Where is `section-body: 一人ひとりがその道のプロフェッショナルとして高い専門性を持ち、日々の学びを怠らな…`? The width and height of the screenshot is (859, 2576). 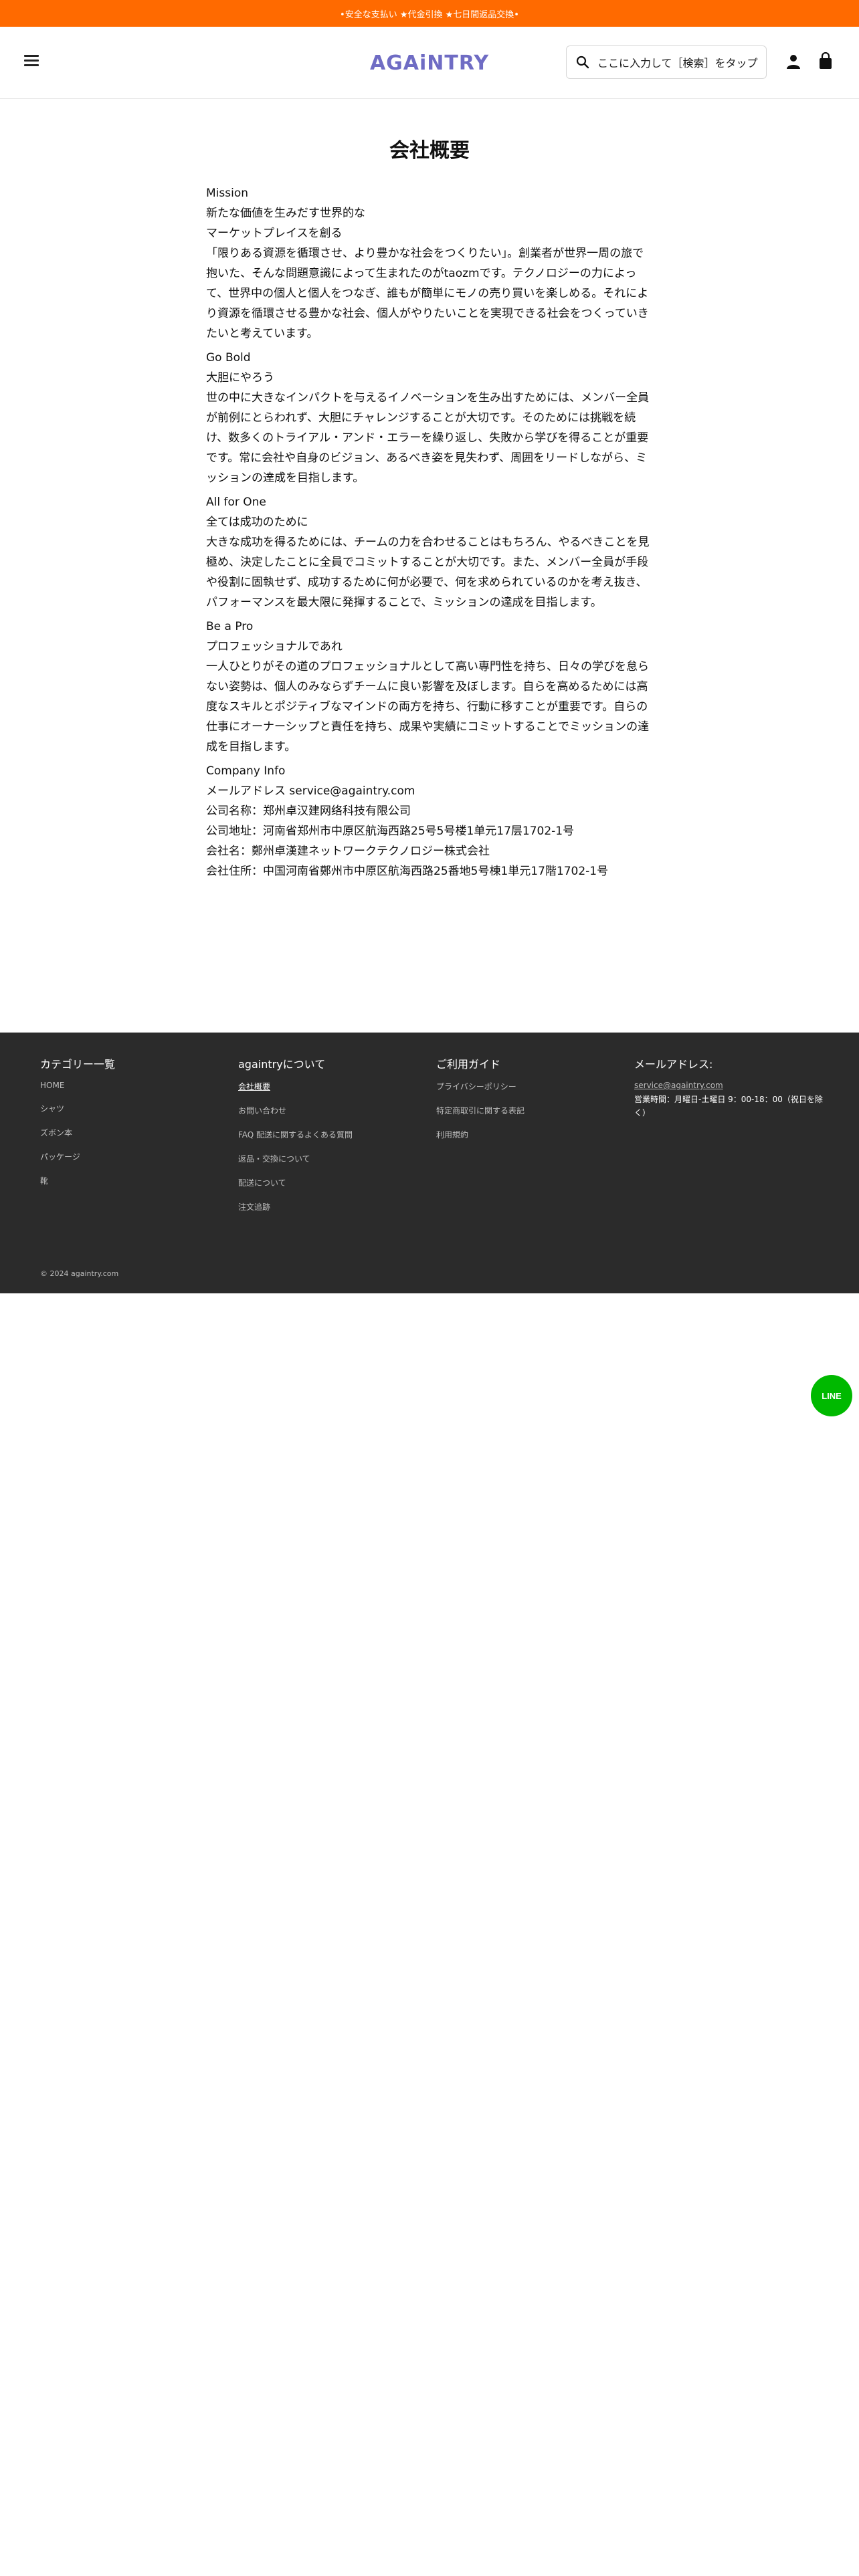
section-body: 一人ひとりがその道のプロフェッショナルとして高い専門性を持ち、日々の学びを怠らな… is located at coordinates (428, 707).